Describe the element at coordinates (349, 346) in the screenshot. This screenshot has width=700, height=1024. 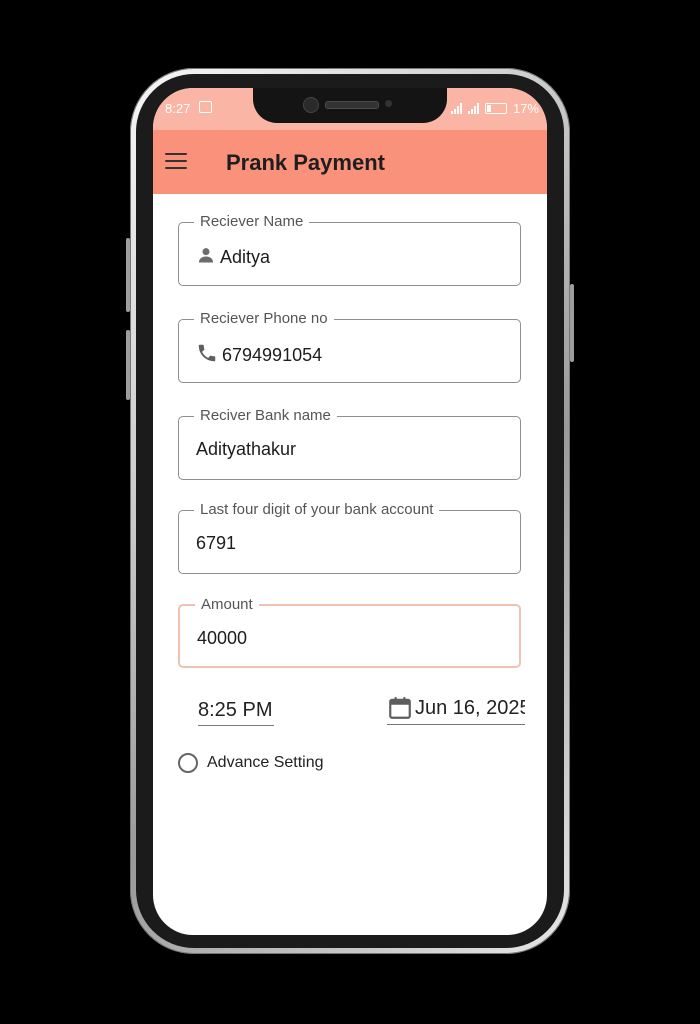
I see `receiver-phone-field: Reciever Phone no 6794991054` at that location.